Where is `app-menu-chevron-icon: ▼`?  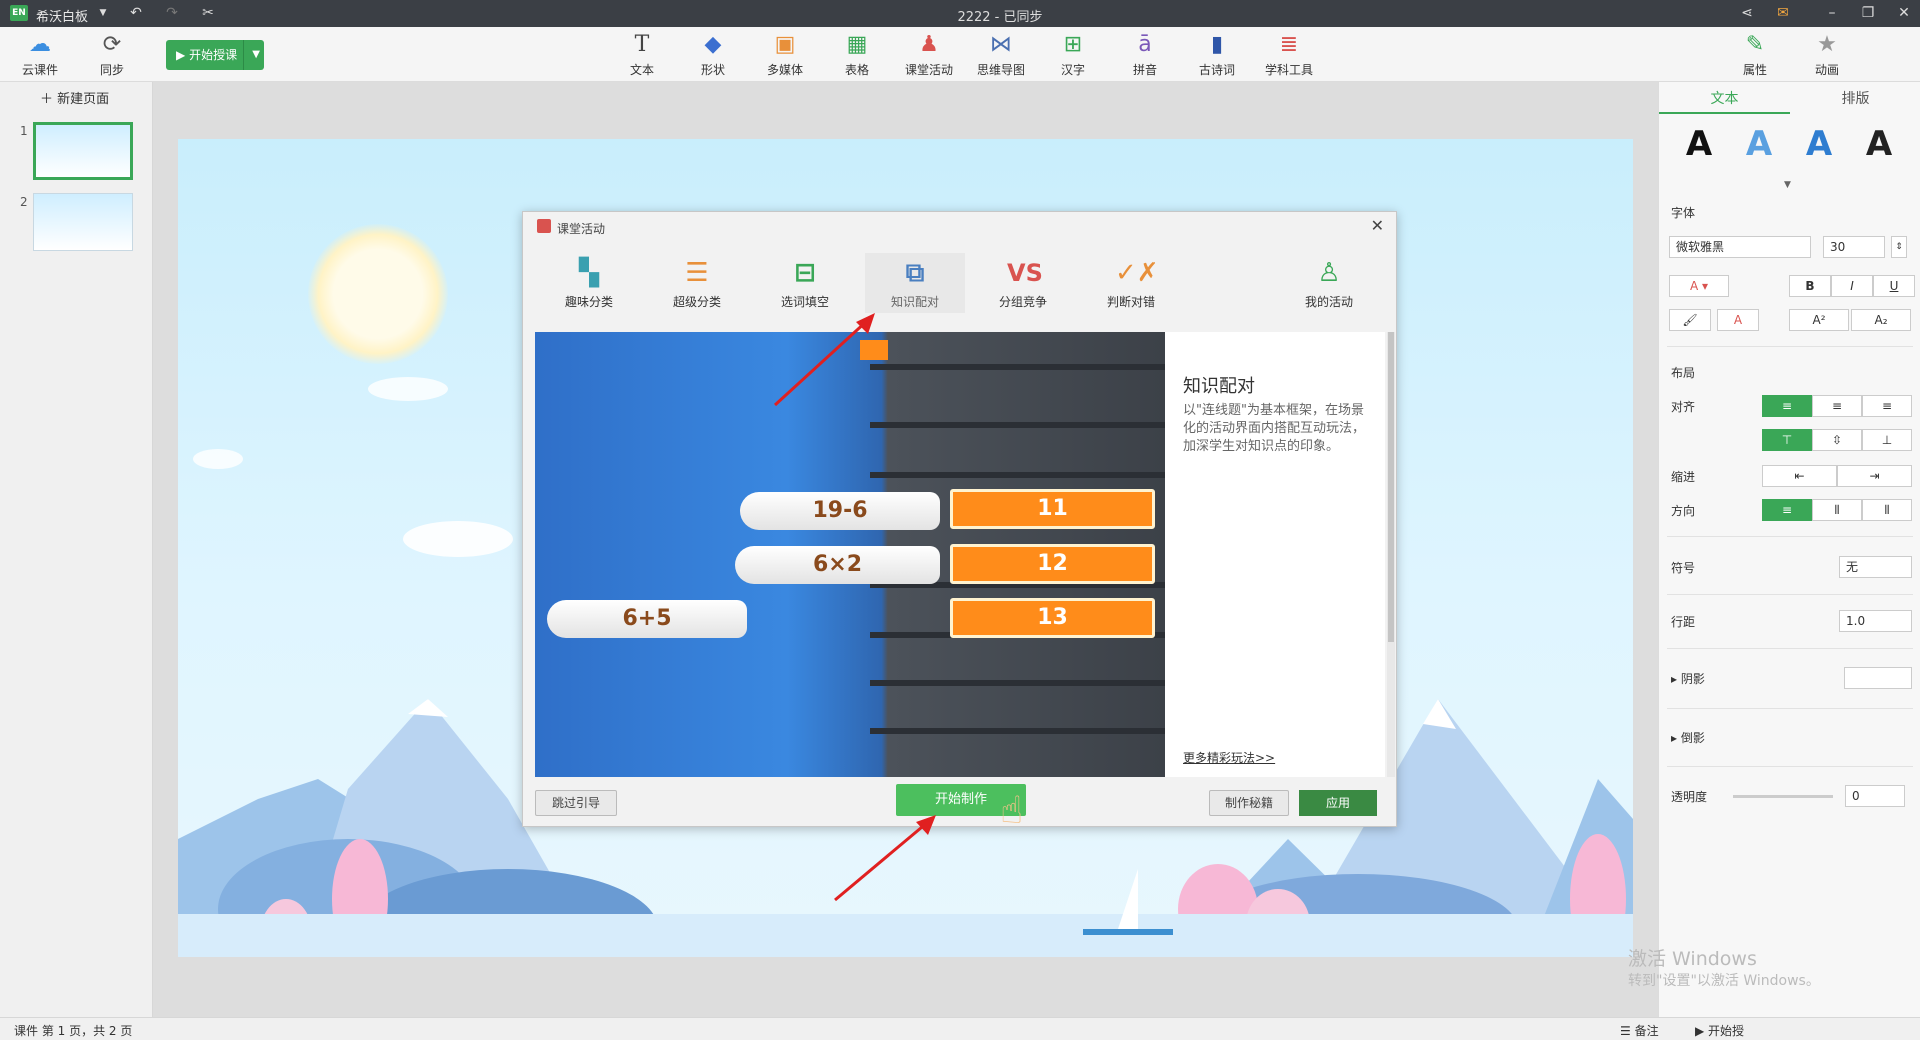 app-menu-chevron-icon: ▼ is located at coordinates (103, 13).